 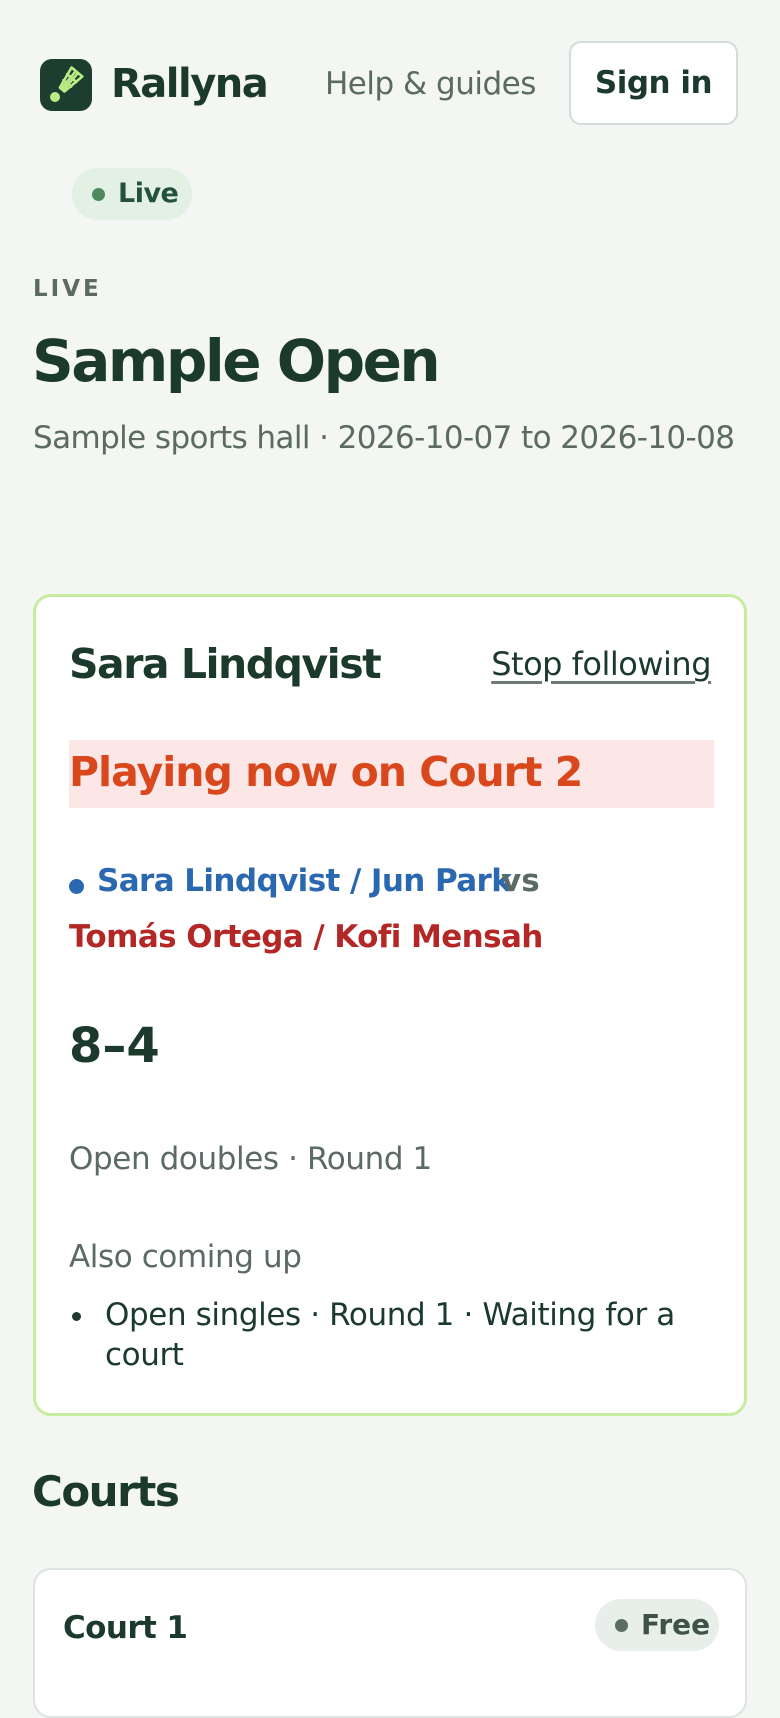 What do you see at coordinates (67, 289) in the screenshot?
I see `tournament-eyebrow: LIVE` at bounding box center [67, 289].